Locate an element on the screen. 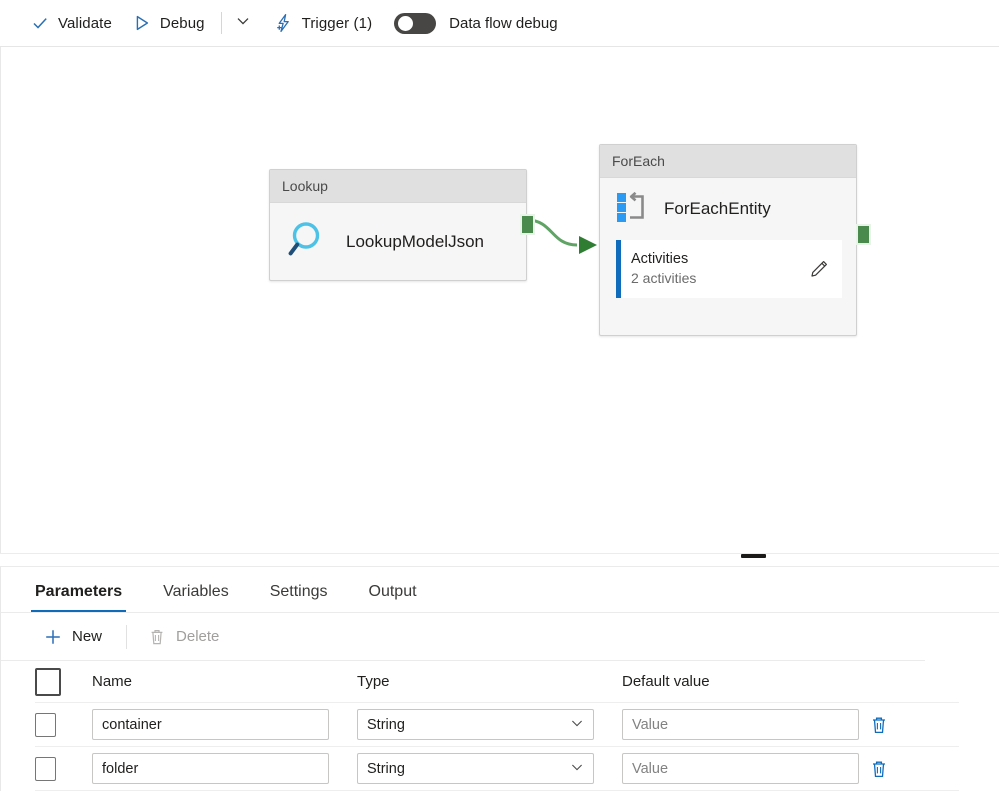 The width and height of the screenshot is (999, 791). table-row: container String Value is located at coordinates (497, 725).